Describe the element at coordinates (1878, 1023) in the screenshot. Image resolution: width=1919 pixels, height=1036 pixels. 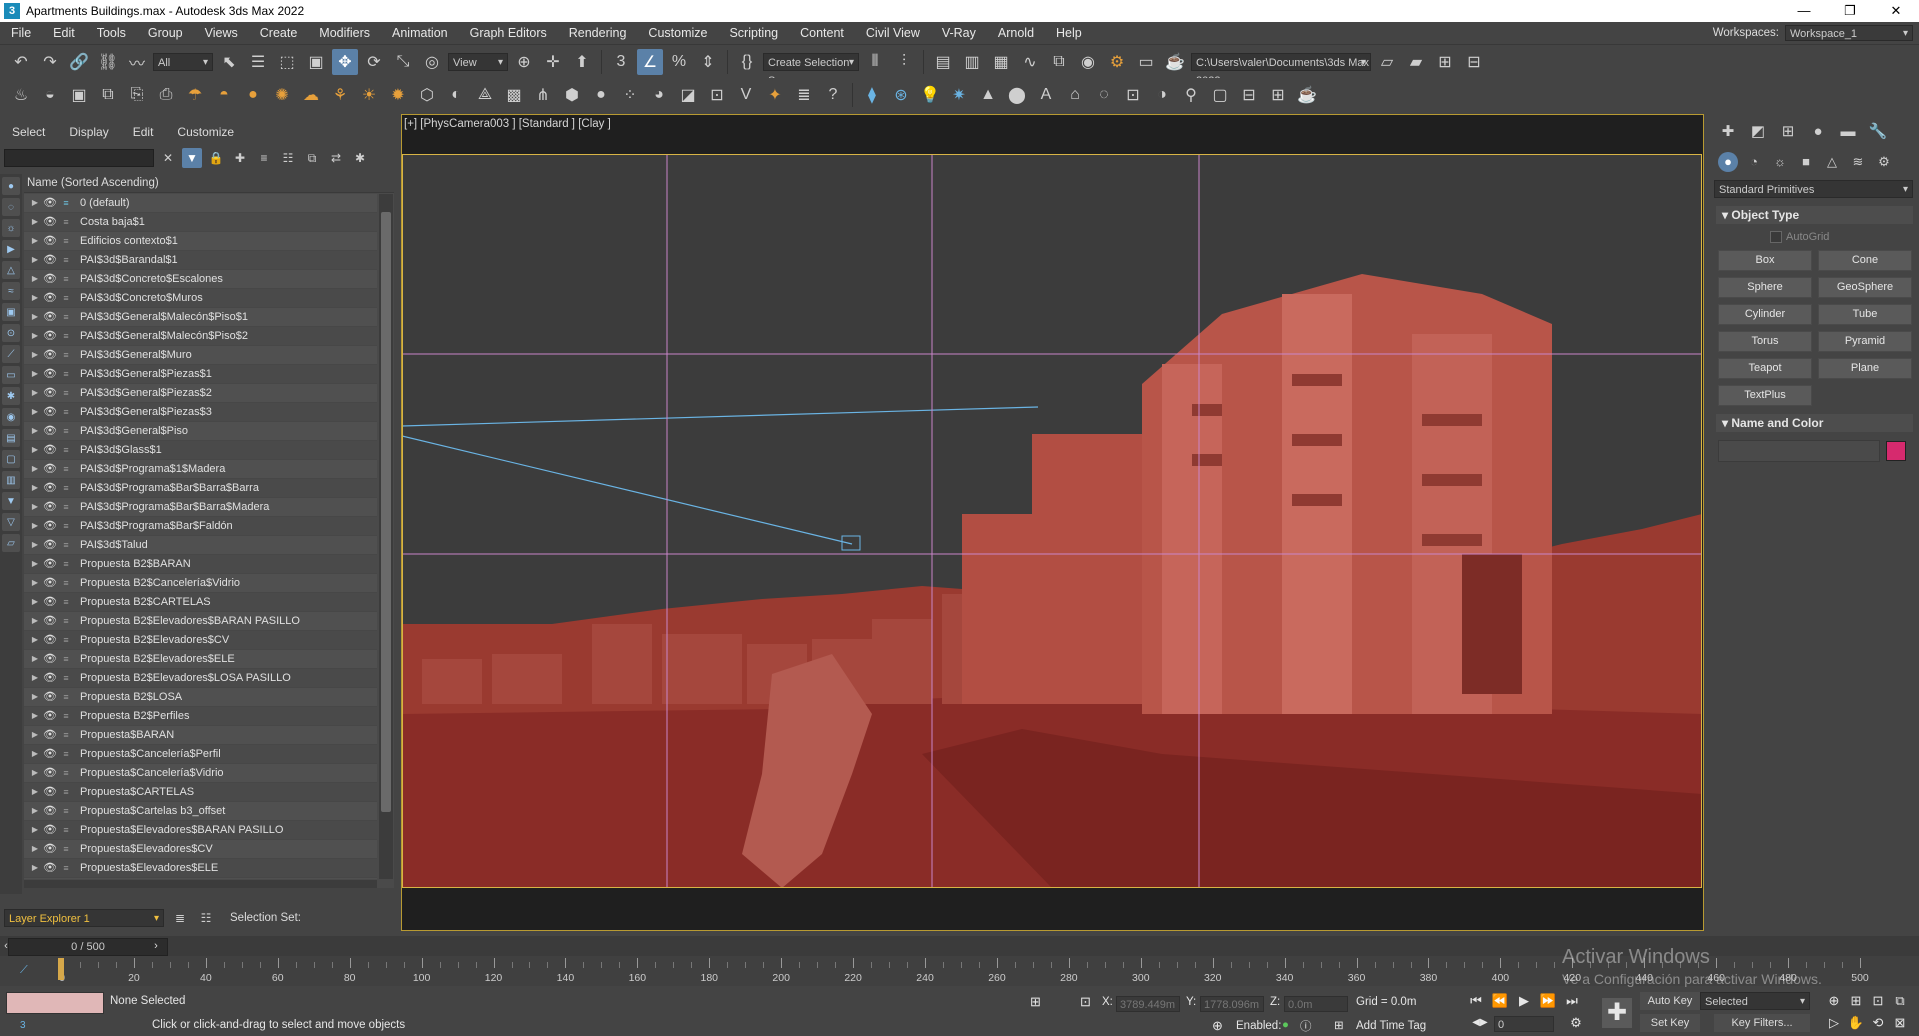
I see `orbit-icon: ⟲` at that location.